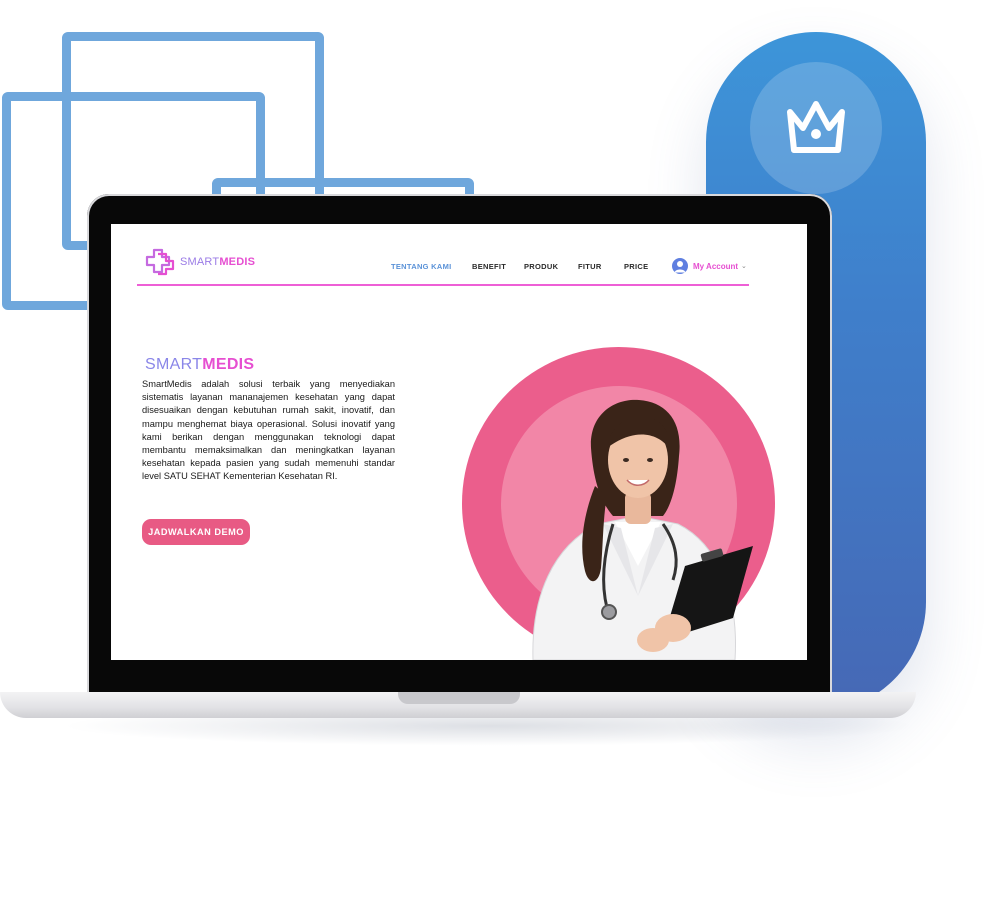  What do you see at coordinates (421, 266) in the screenshot?
I see `nav-item-tentang-kami: TENTANG KAMI` at bounding box center [421, 266].